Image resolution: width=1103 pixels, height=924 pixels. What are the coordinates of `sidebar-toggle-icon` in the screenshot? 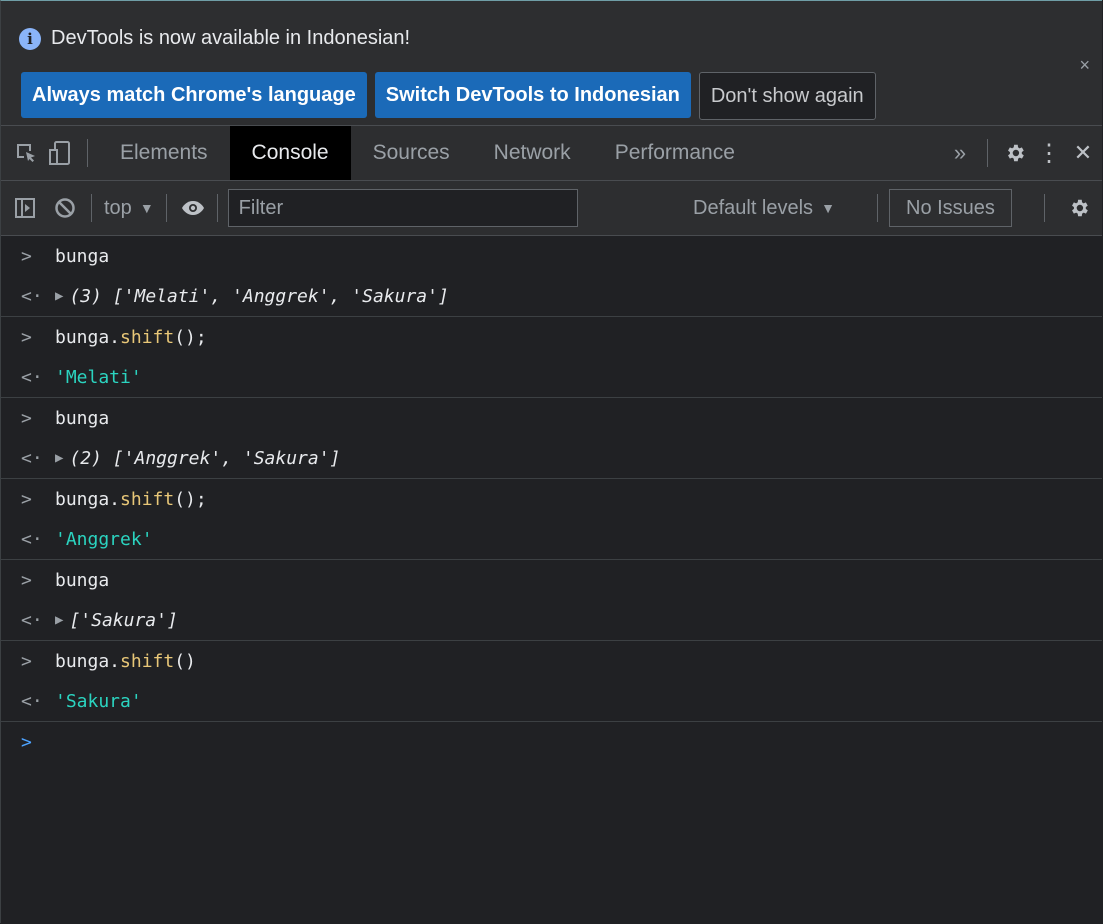 It's located at (25, 208).